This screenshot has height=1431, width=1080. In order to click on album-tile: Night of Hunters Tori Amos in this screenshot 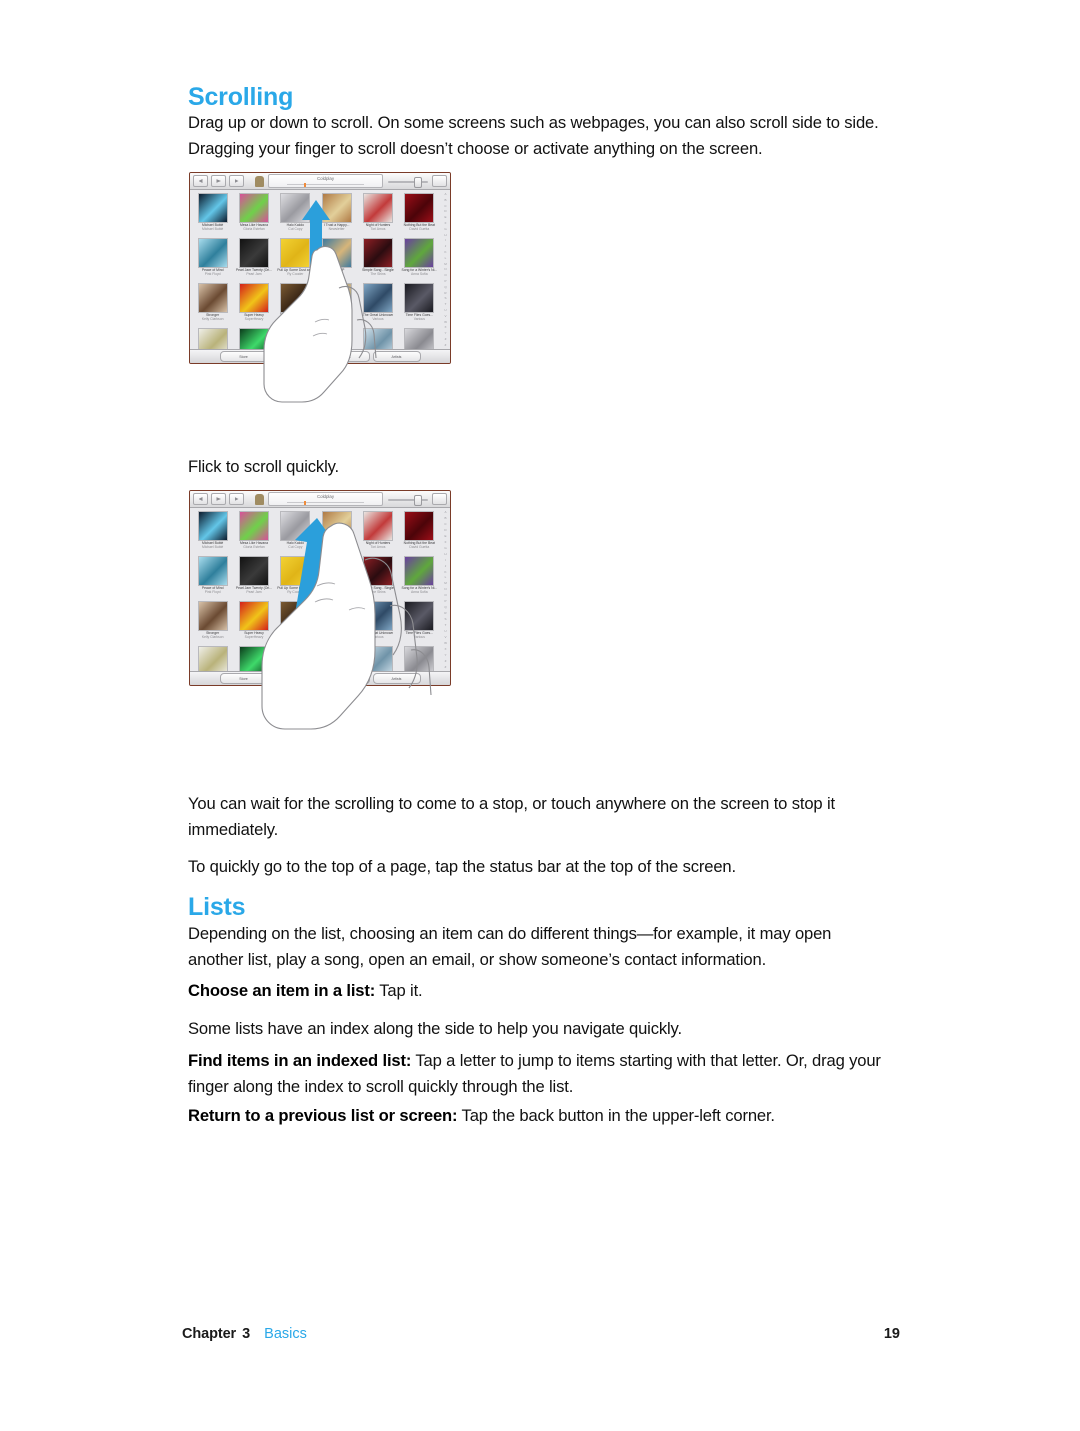, I will do `click(377, 214)`.